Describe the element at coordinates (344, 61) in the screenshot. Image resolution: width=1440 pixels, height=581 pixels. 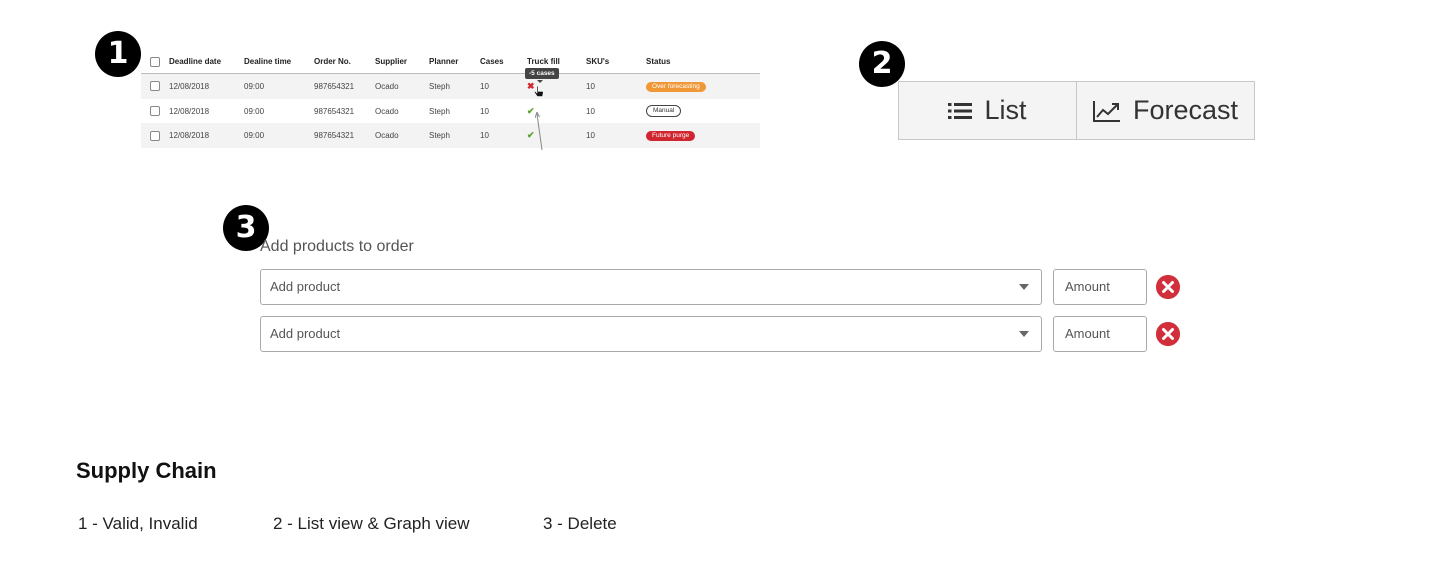
I see `header-order-no: Order No.` at that location.